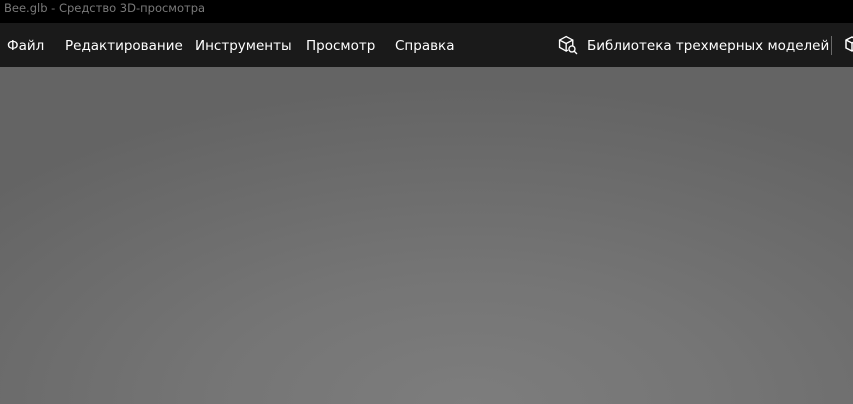 The width and height of the screenshot is (853, 404). I want to click on menu-tools: Инструменты, so click(243, 45).